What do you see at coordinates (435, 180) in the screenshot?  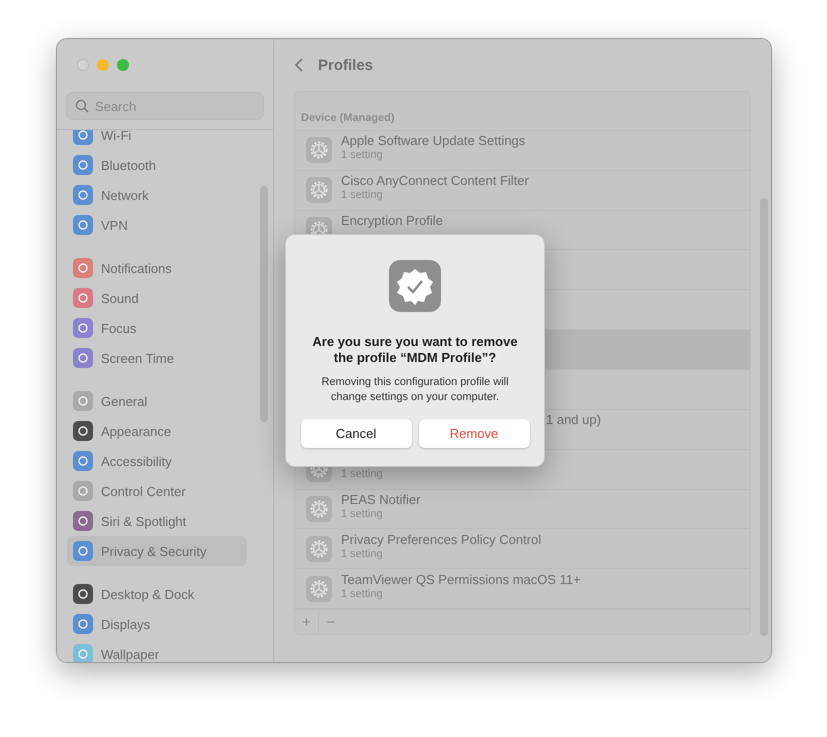 I see `profile-name: Cisco AnyConnect Content Filter` at bounding box center [435, 180].